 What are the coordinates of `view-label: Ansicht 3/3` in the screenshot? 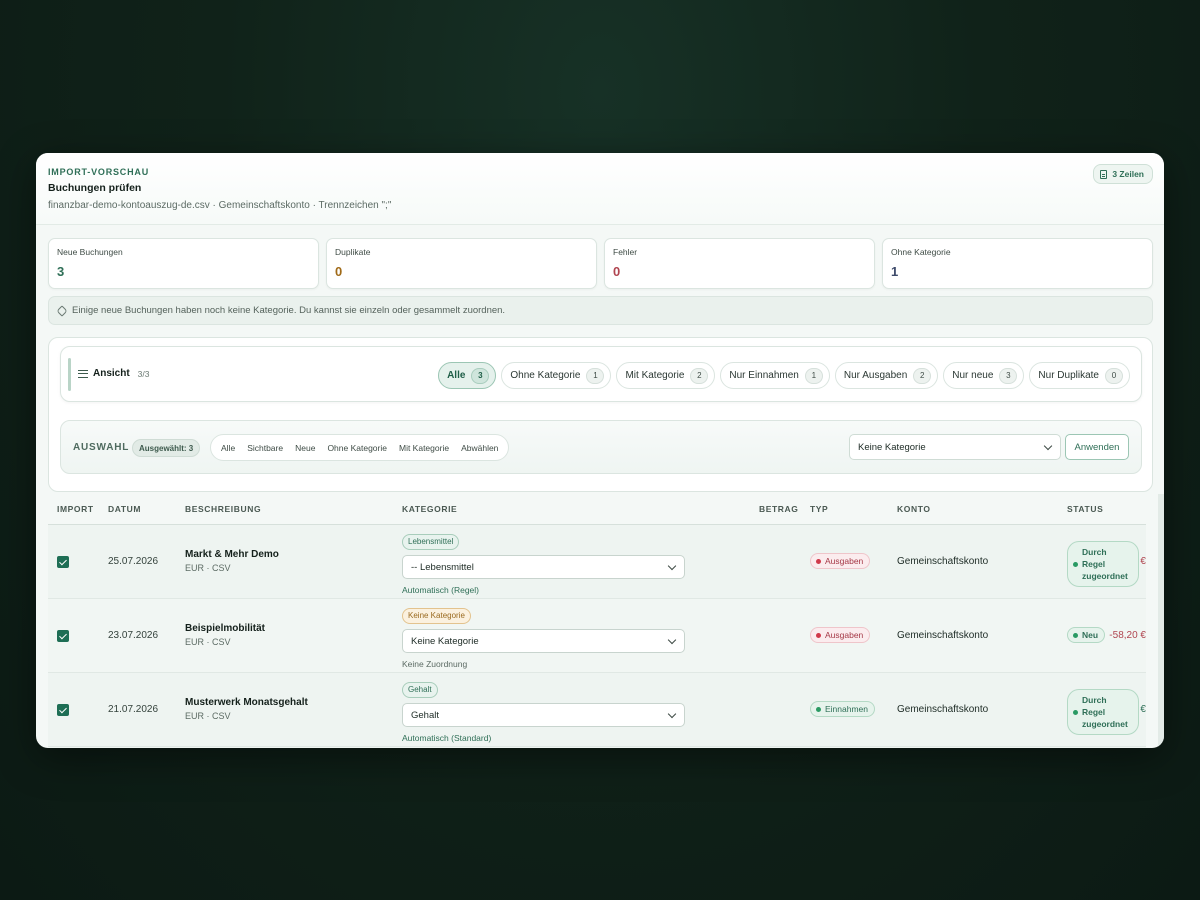 It's located at (114, 373).